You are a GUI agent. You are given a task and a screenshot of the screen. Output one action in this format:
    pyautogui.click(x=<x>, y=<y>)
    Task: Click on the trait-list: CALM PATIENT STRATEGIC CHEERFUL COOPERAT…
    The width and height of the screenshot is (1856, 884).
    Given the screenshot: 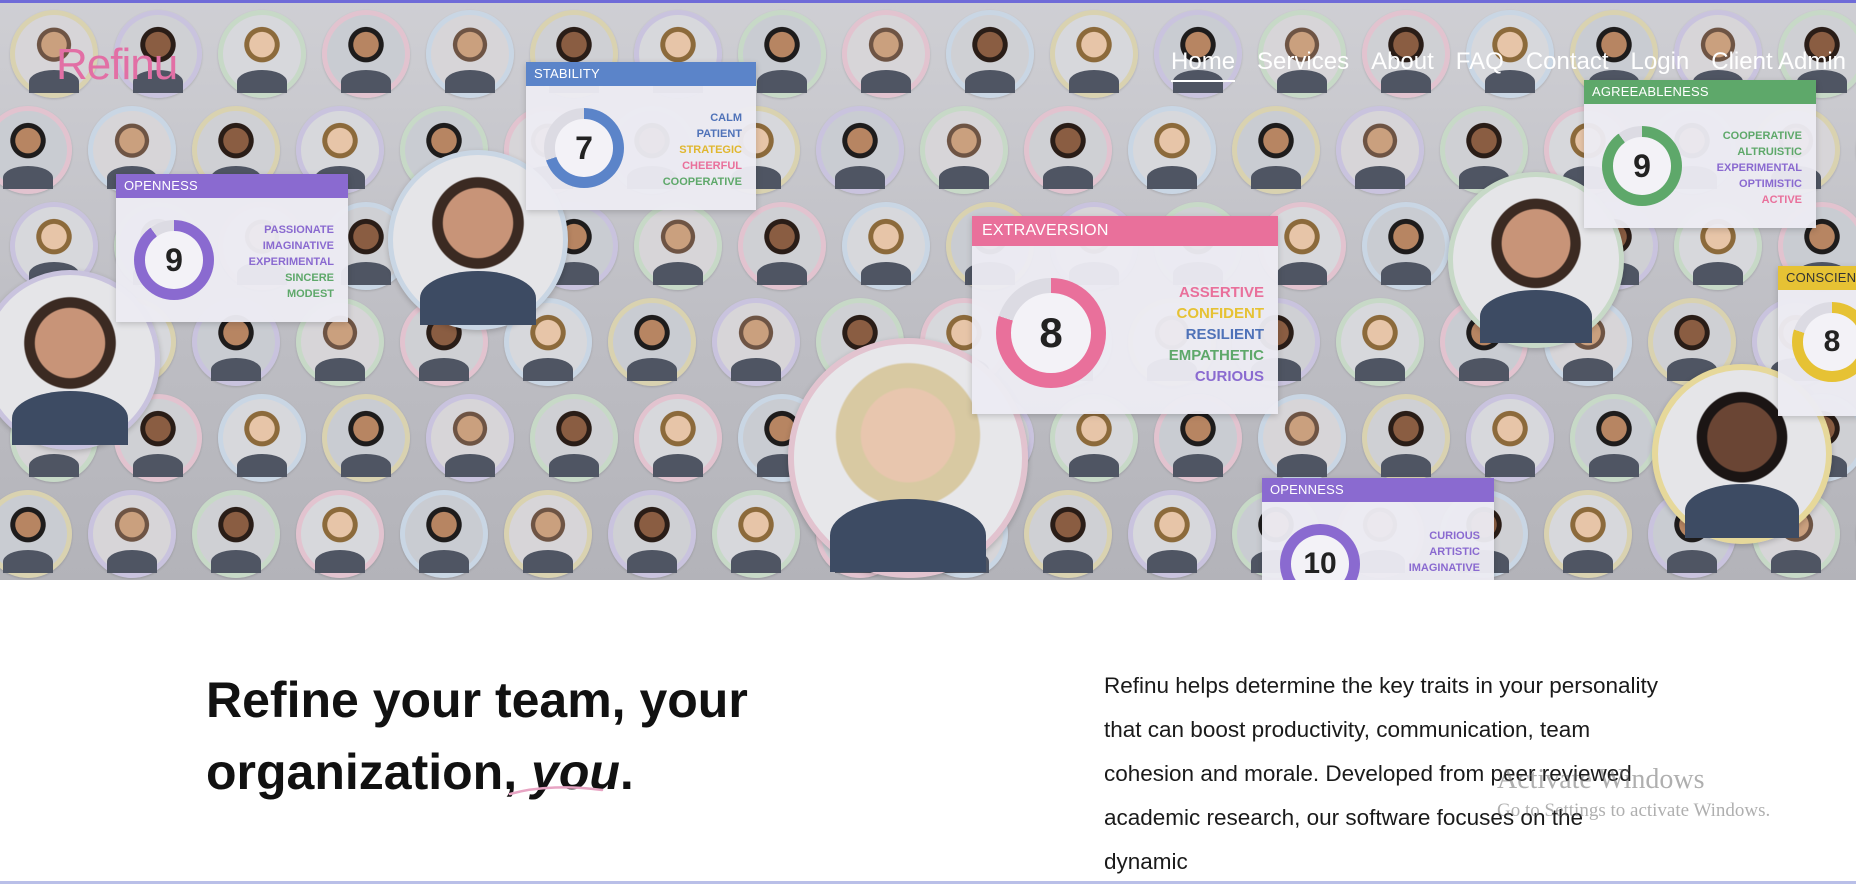 What is the action you would take?
    pyautogui.click(x=702, y=150)
    